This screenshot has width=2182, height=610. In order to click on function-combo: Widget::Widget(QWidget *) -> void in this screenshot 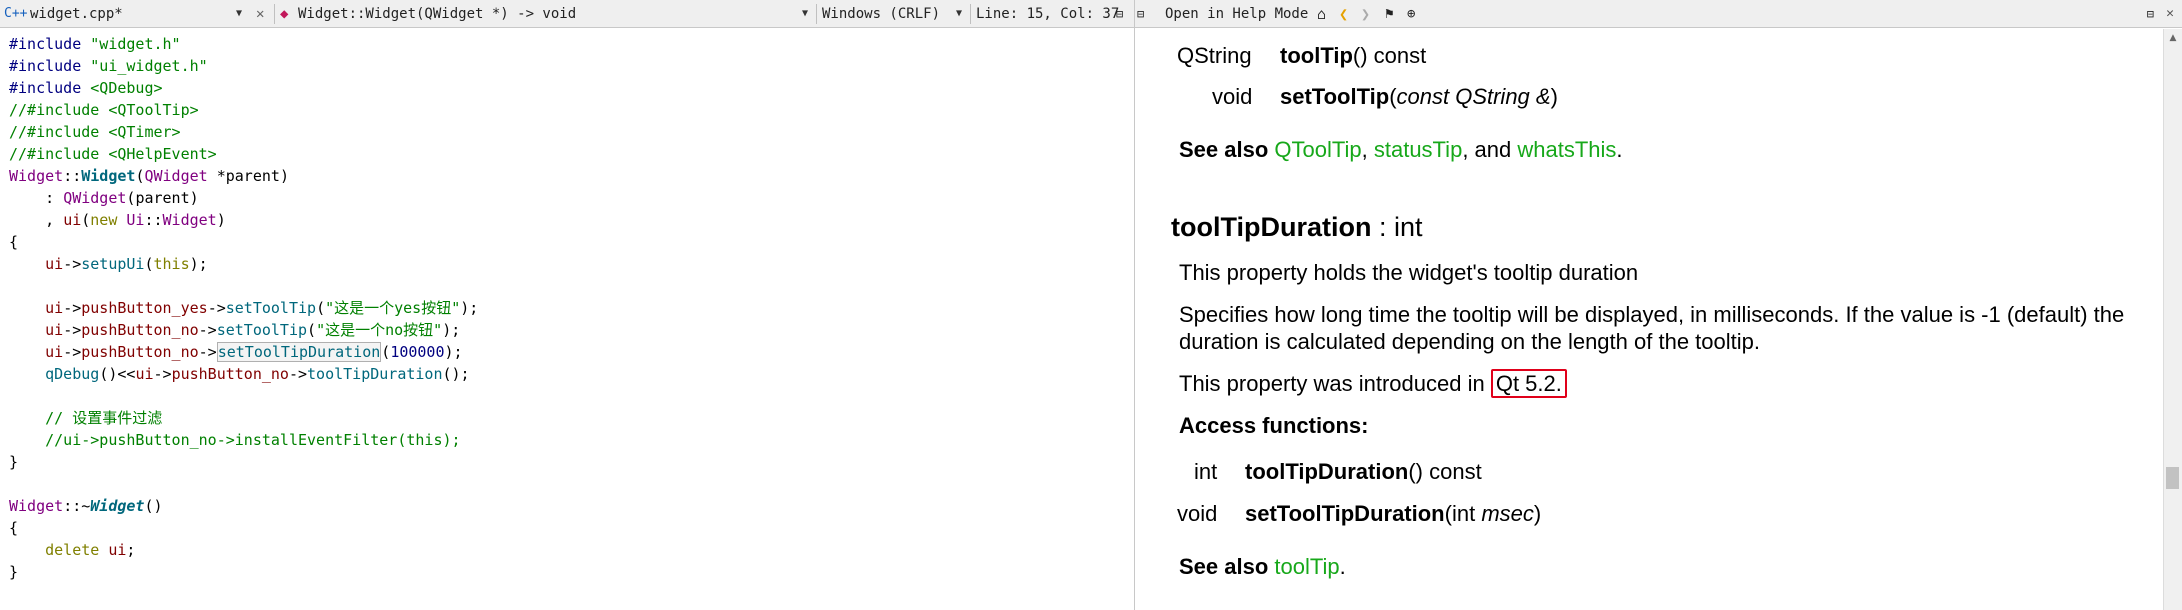, I will do `click(437, 14)`.